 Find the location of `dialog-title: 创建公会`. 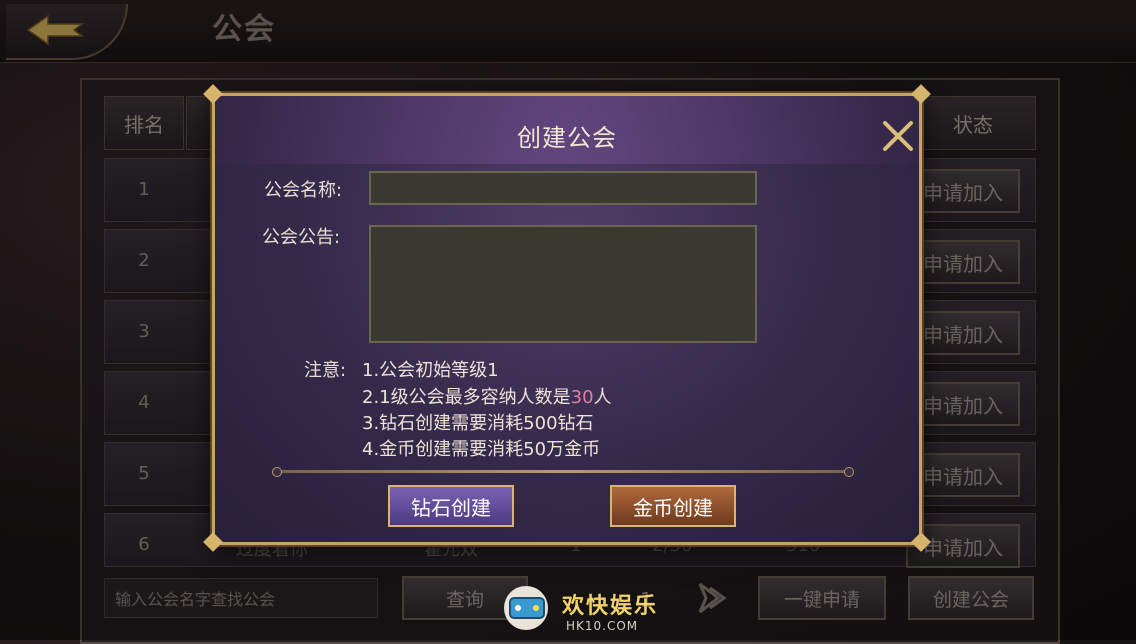

dialog-title: 创建公会 is located at coordinates (567, 138).